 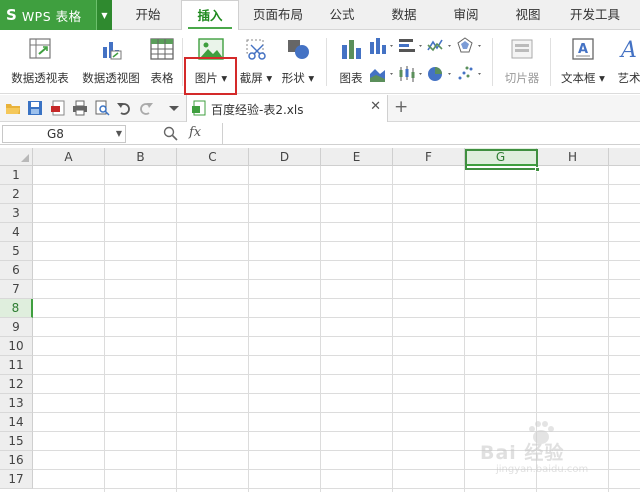 What do you see at coordinates (285, 157) in the screenshot?
I see `column-header: D` at bounding box center [285, 157].